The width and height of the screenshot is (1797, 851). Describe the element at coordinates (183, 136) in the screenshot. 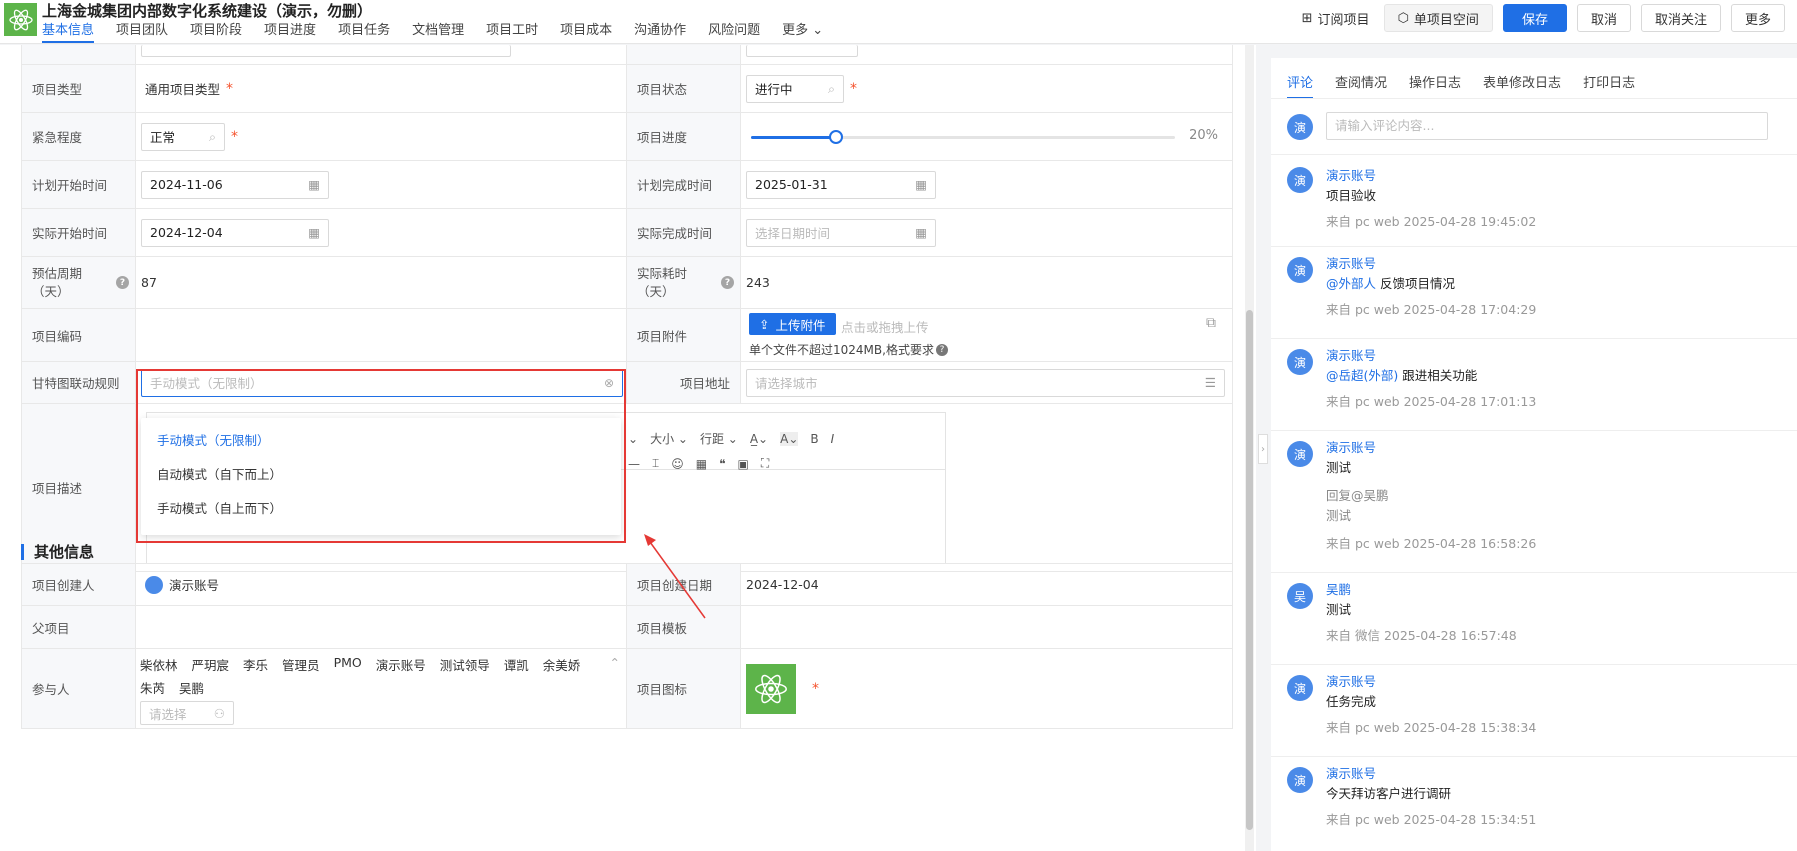

I see `urgency-select: 正常 ⌕` at that location.